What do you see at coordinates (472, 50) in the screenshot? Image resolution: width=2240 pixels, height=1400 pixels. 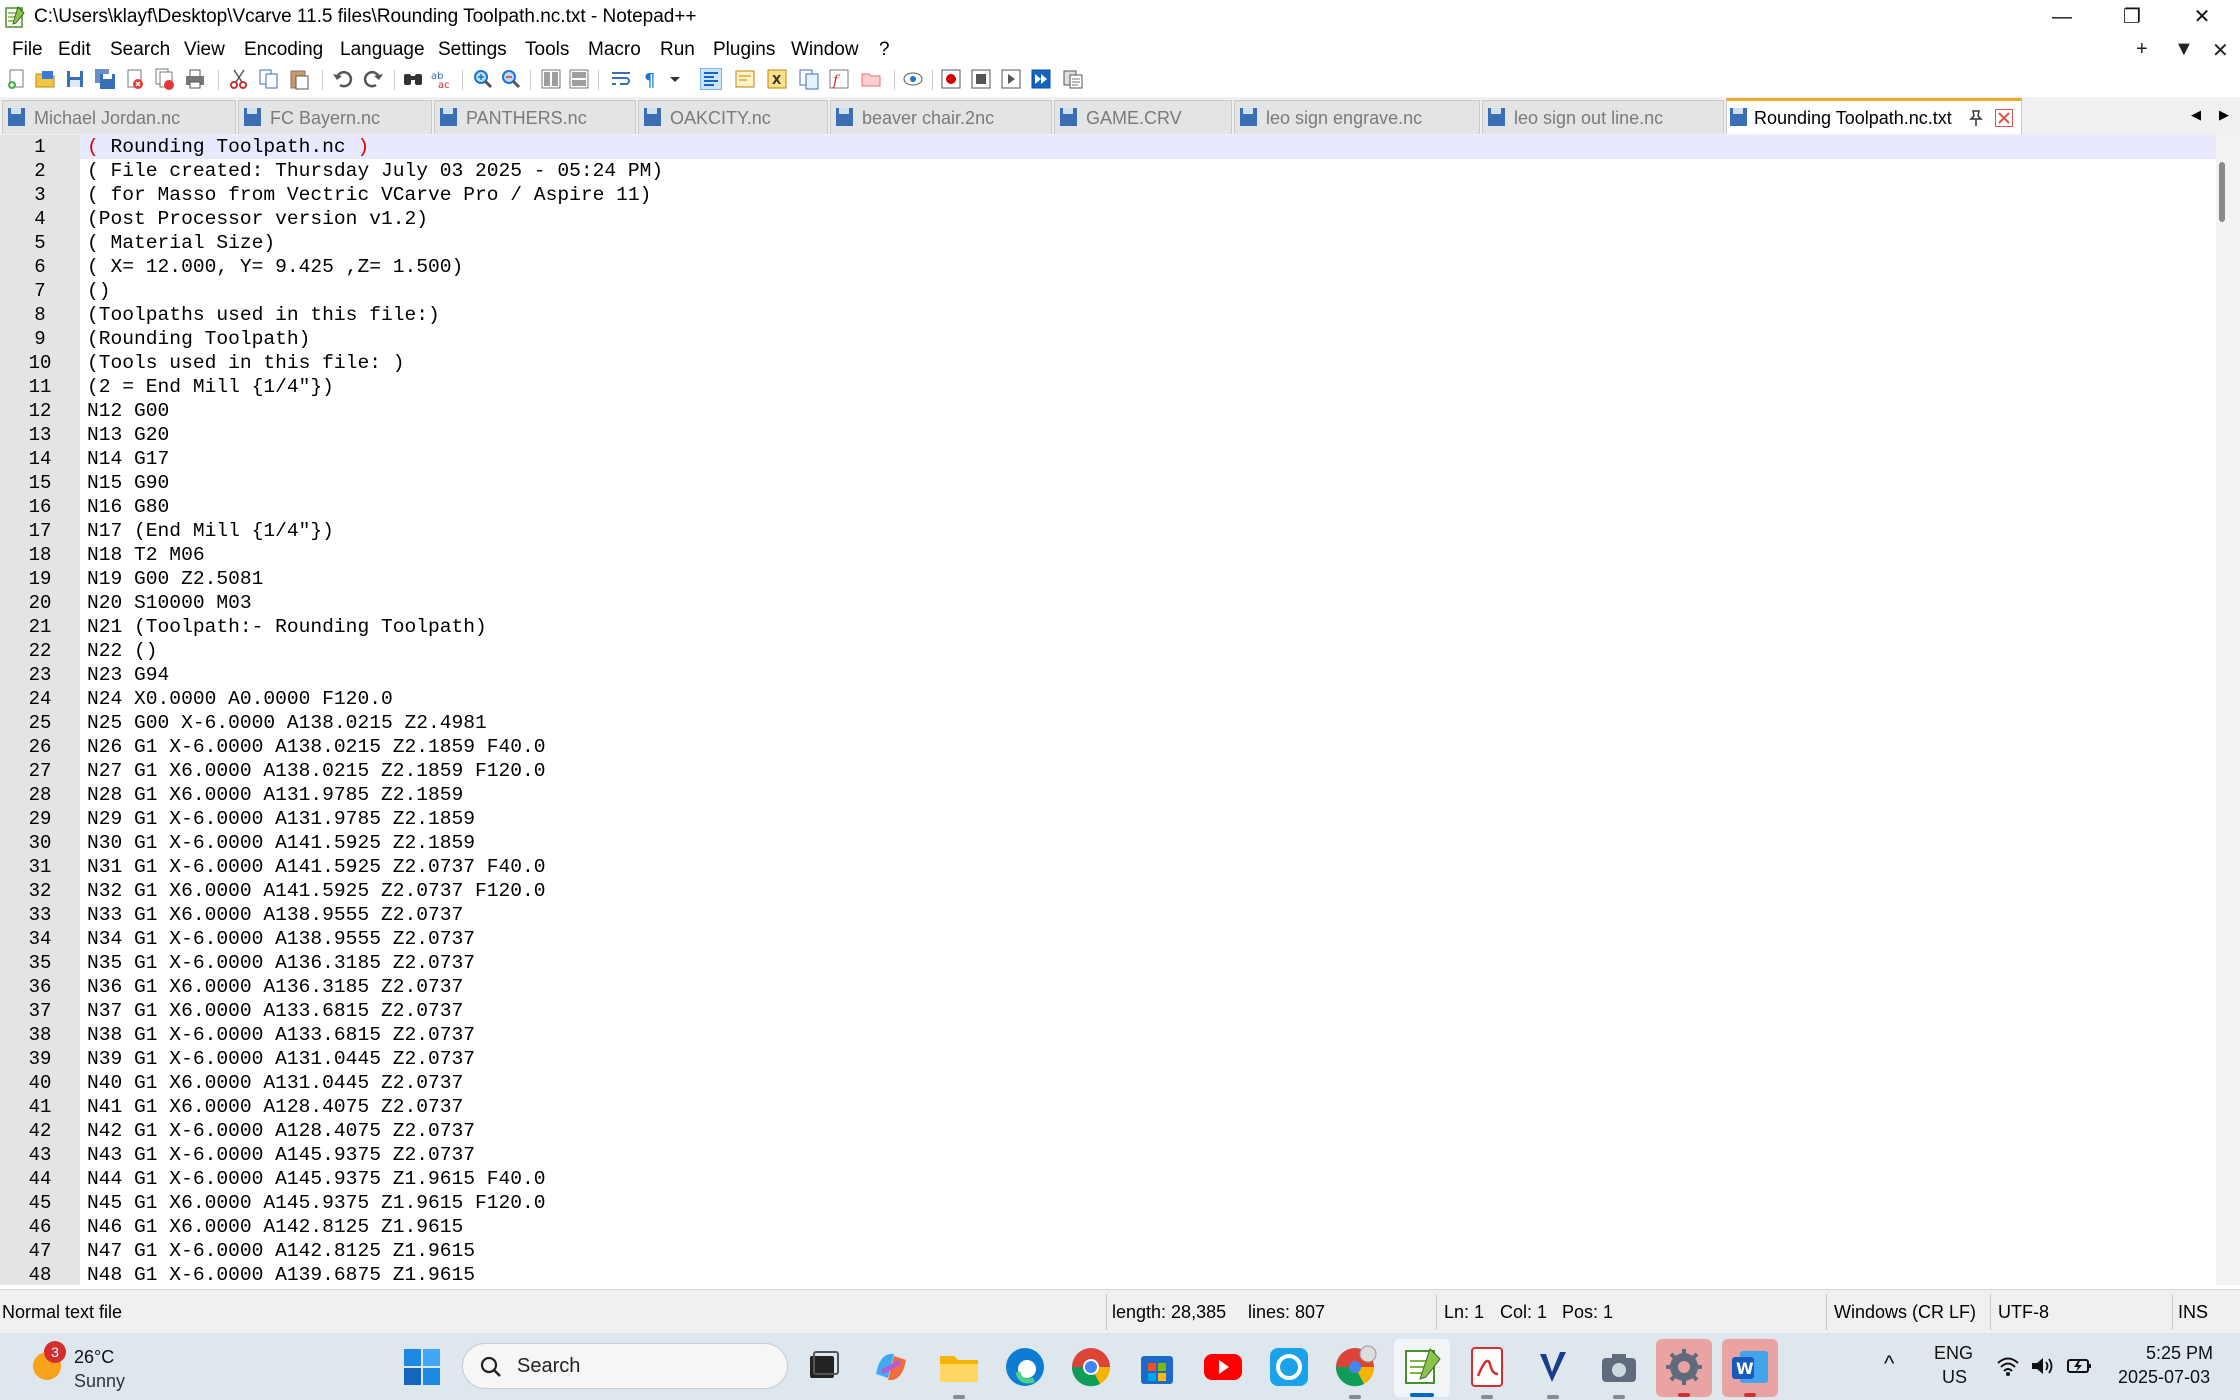 I see `menu-settings: Settings` at bounding box center [472, 50].